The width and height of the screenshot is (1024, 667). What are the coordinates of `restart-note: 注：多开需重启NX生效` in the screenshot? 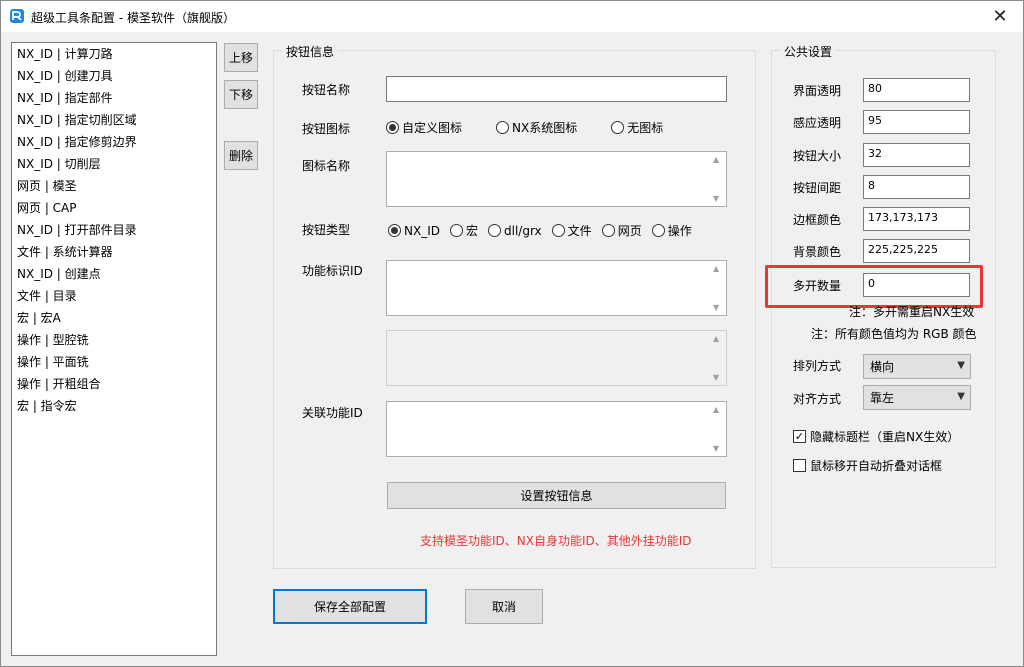 It's located at (912, 312).